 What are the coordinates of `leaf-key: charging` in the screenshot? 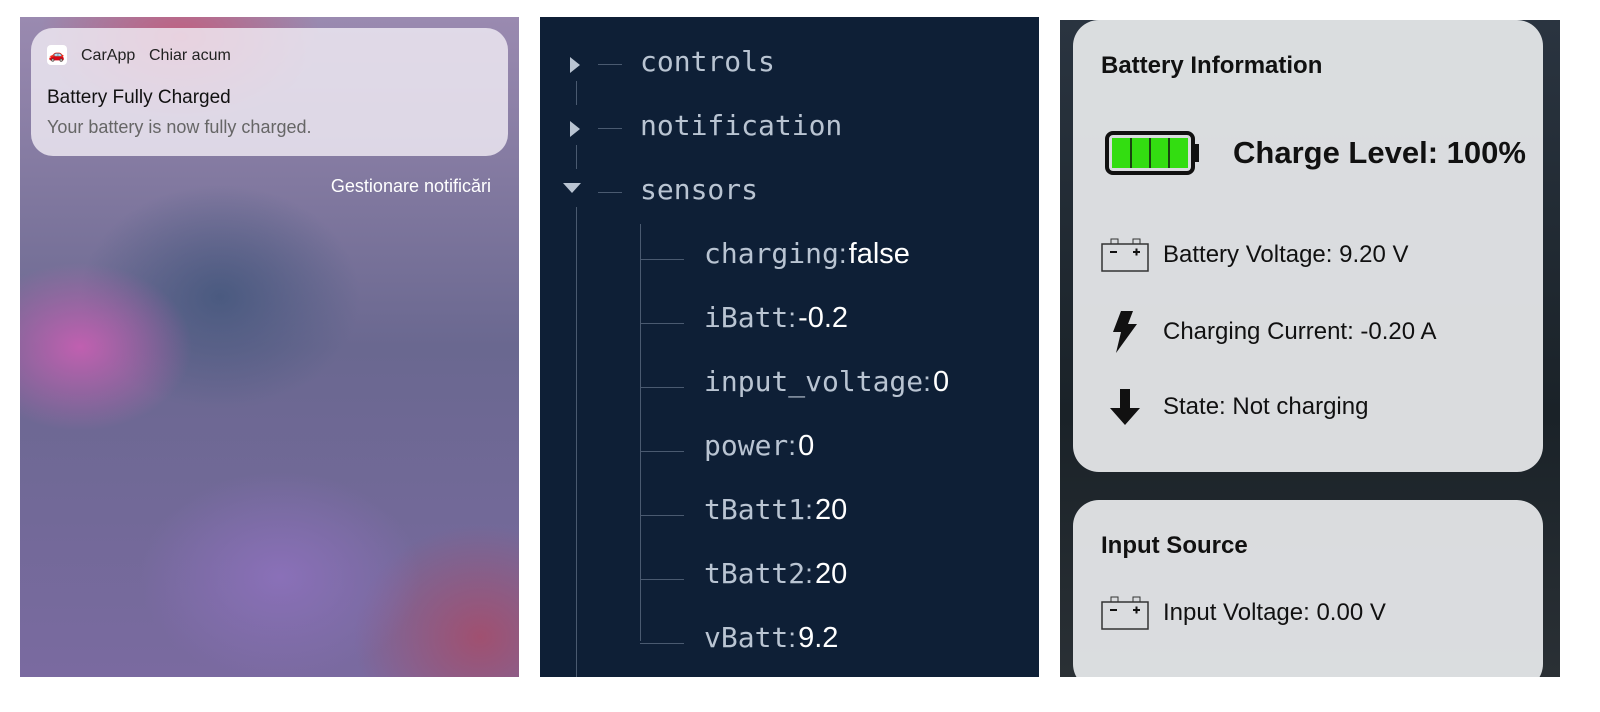 It's located at (771, 253).